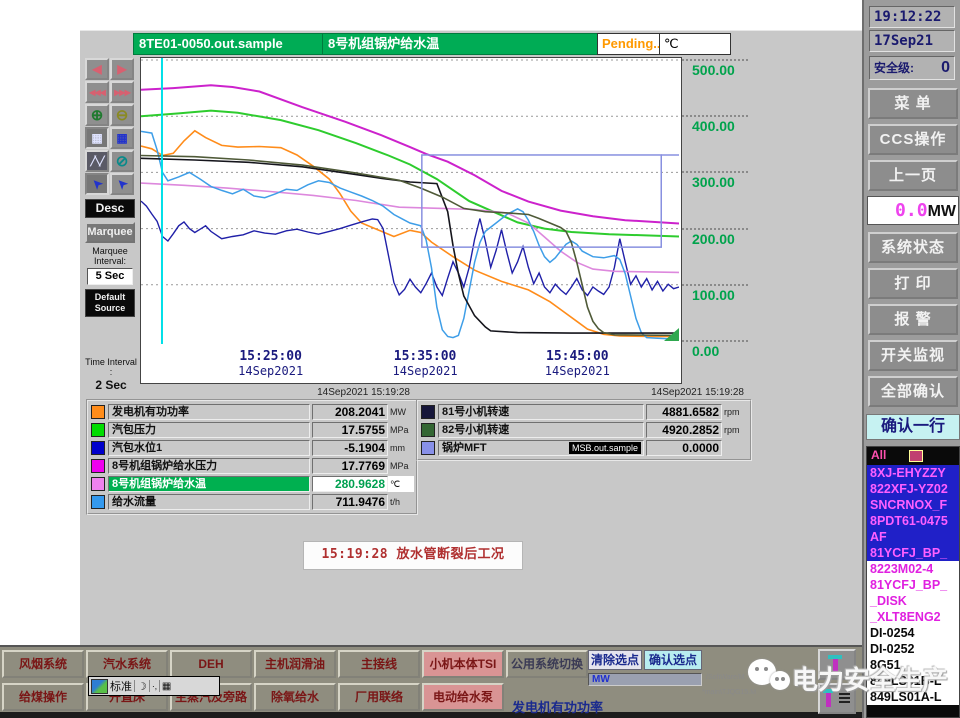 This screenshot has height=718, width=960. I want to click on legend-row: 8号机组锅炉给水温 280.9628 ℃, so click(252, 484).